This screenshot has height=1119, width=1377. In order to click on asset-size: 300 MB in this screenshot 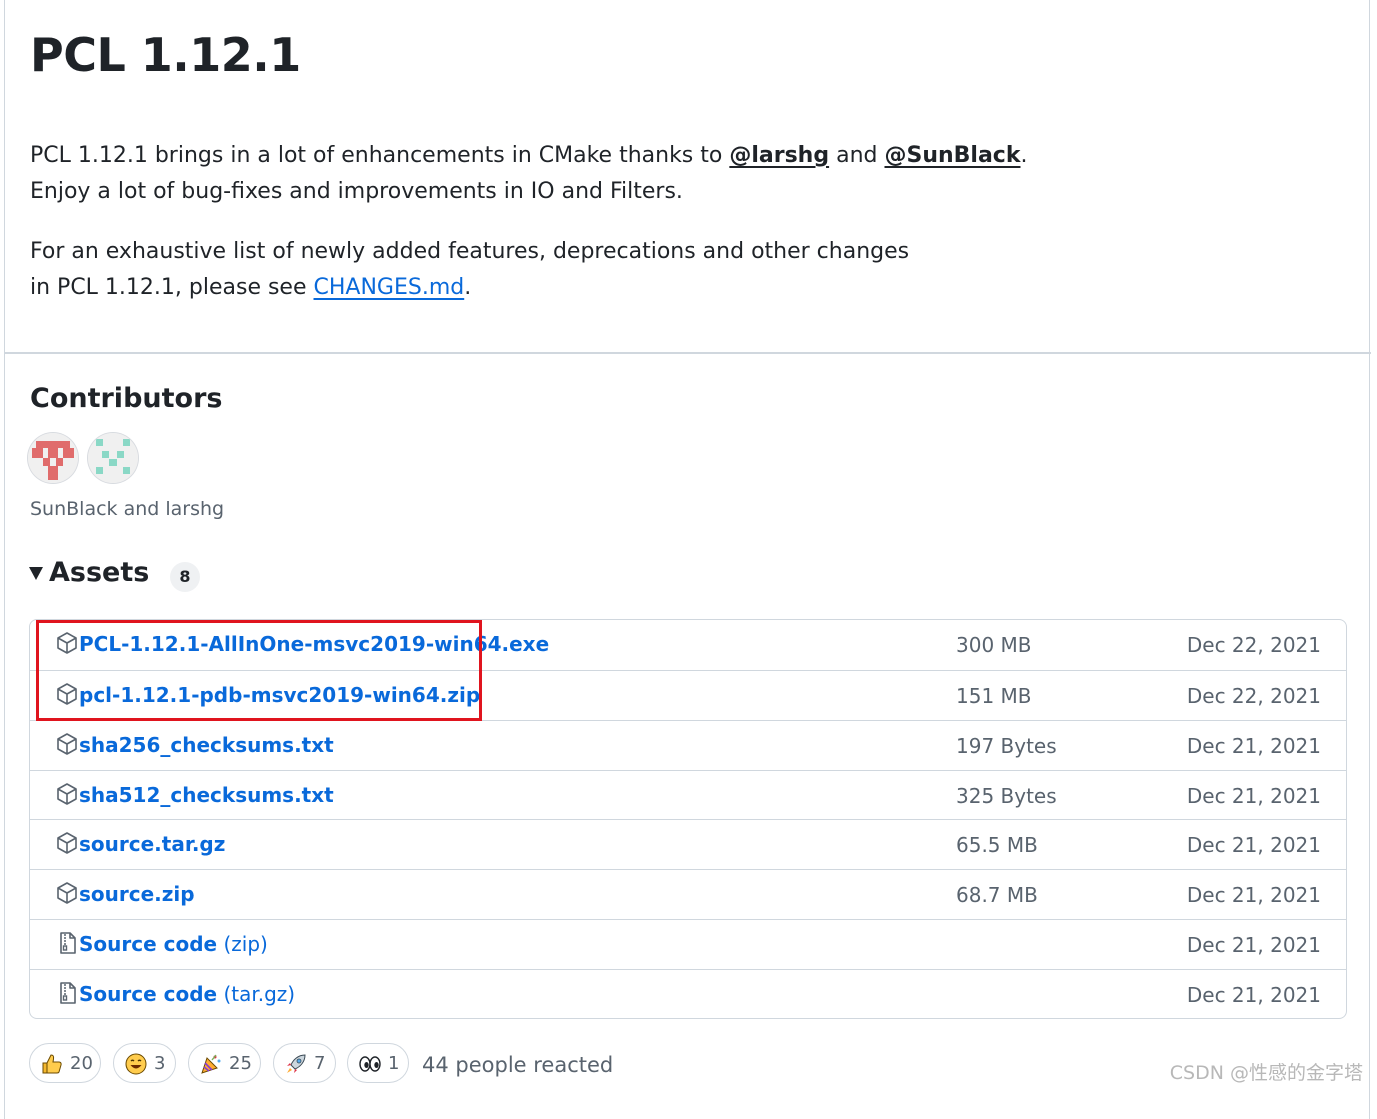, I will do `click(994, 645)`.